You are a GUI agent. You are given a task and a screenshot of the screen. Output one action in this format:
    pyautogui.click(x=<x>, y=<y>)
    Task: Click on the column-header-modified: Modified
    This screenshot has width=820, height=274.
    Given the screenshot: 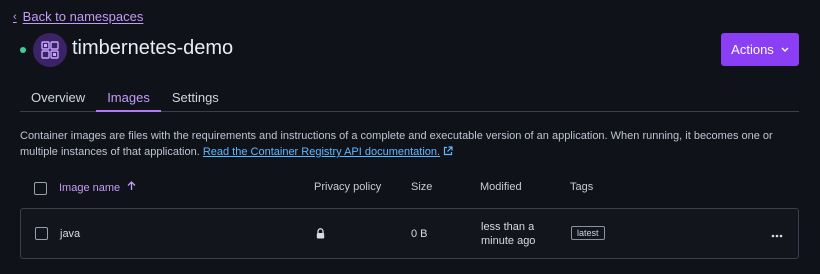 What is the action you would take?
    pyautogui.click(x=501, y=187)
    